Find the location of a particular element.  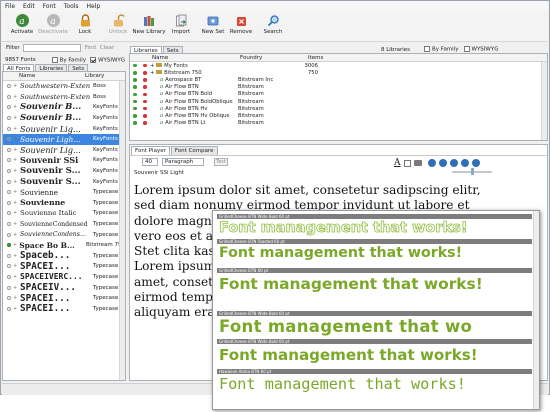

next-icon is located at coordinates (464, 163).